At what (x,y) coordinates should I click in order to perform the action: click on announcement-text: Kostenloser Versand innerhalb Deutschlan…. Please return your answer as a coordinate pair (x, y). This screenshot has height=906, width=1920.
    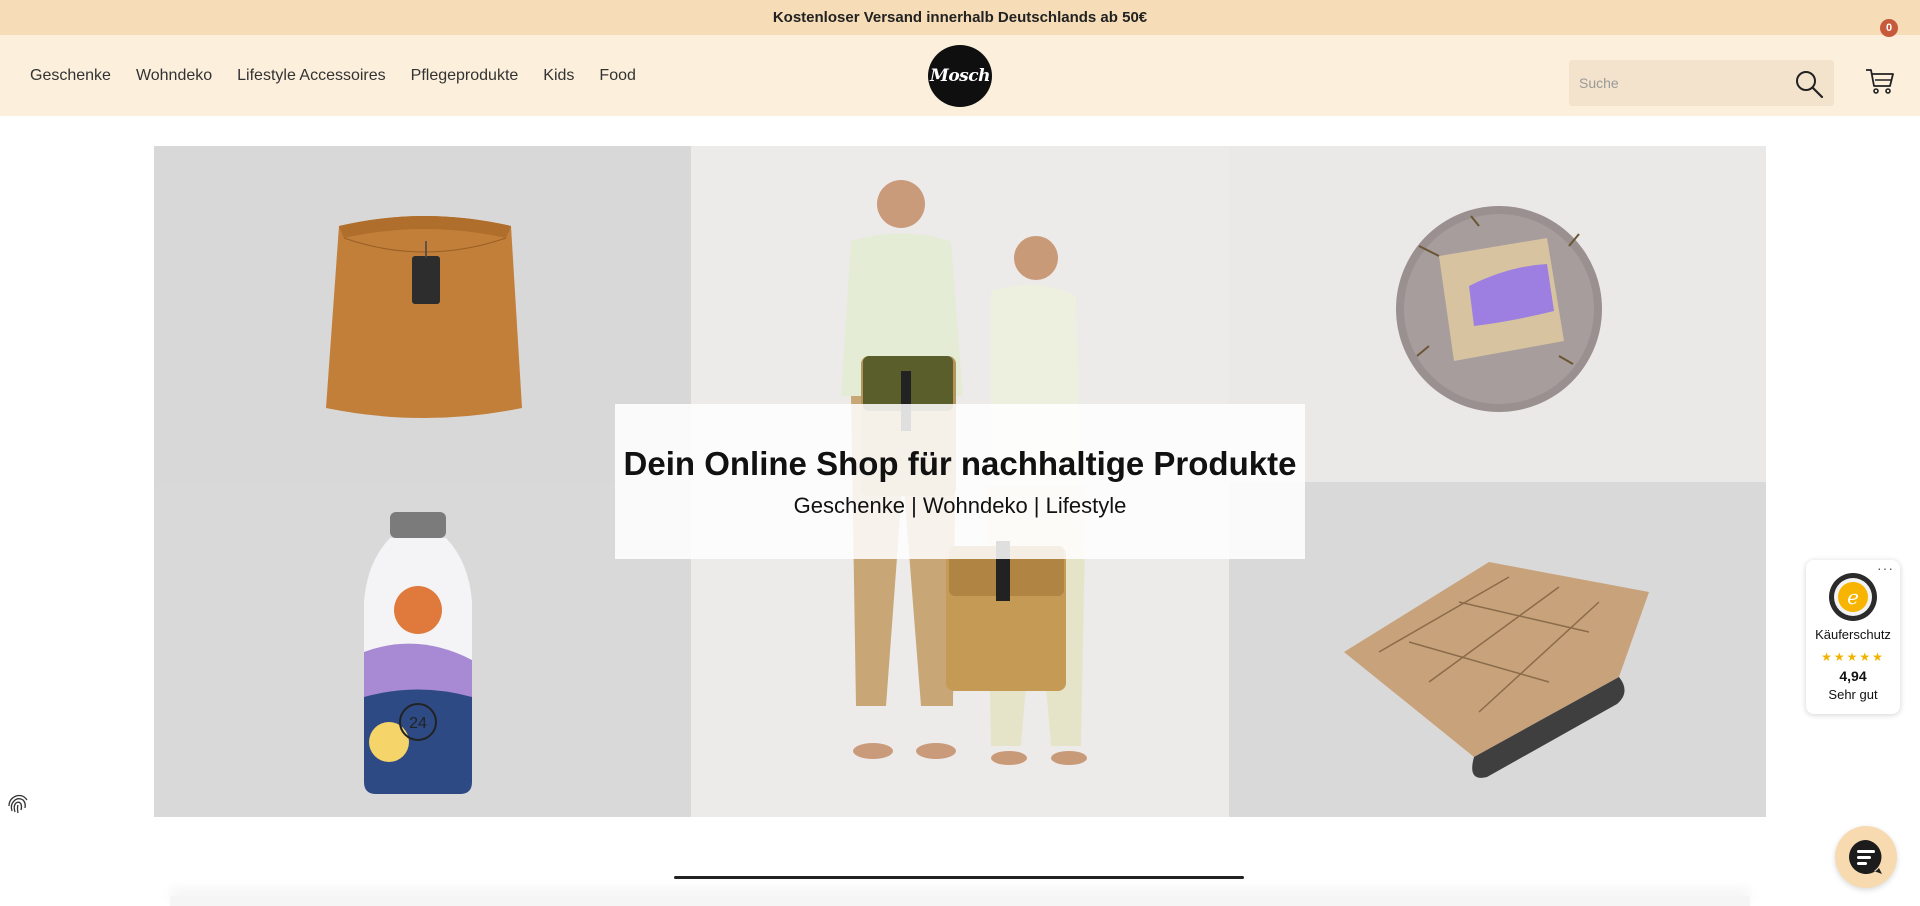
    Looking at the image, I should click on (960, 17).